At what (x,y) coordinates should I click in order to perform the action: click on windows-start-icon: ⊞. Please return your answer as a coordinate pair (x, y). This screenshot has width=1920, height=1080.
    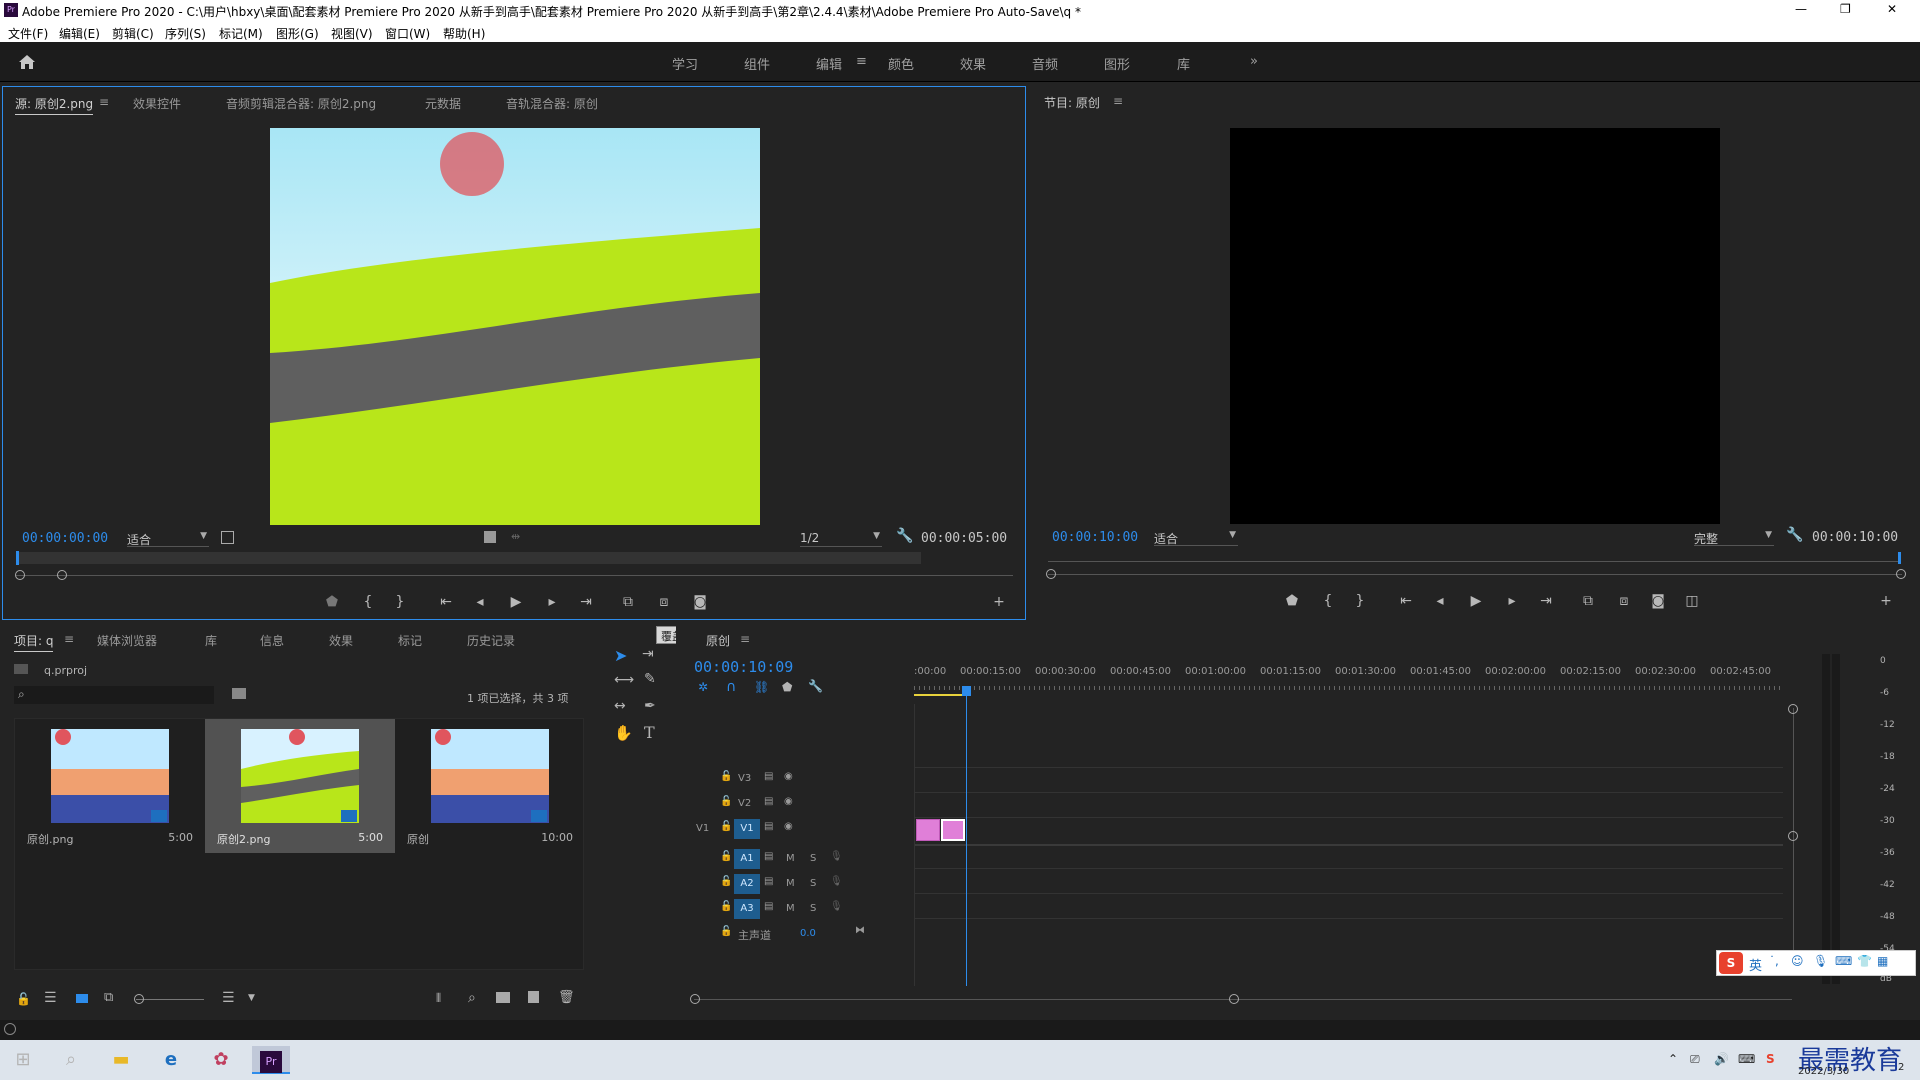
    Looking at the image, I should click on (23, 1060).